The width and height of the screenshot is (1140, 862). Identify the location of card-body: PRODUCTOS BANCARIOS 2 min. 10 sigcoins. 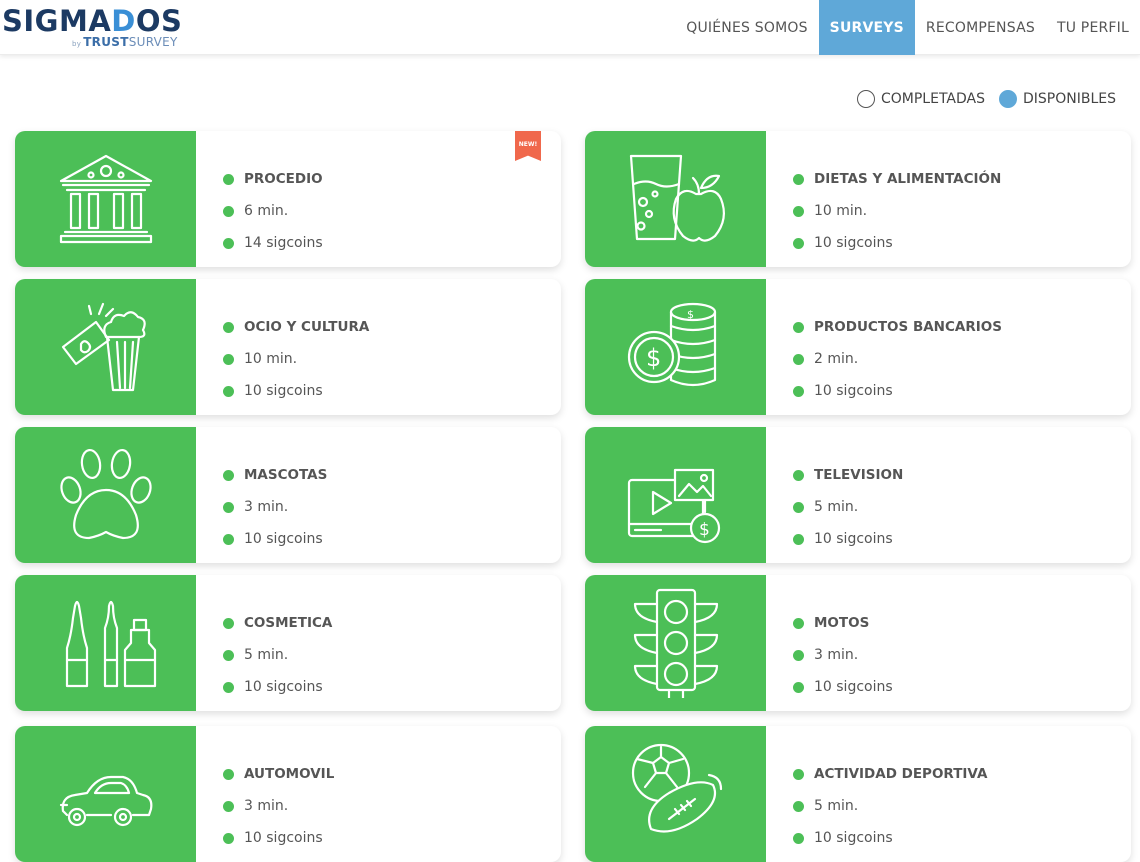
(897, 359).